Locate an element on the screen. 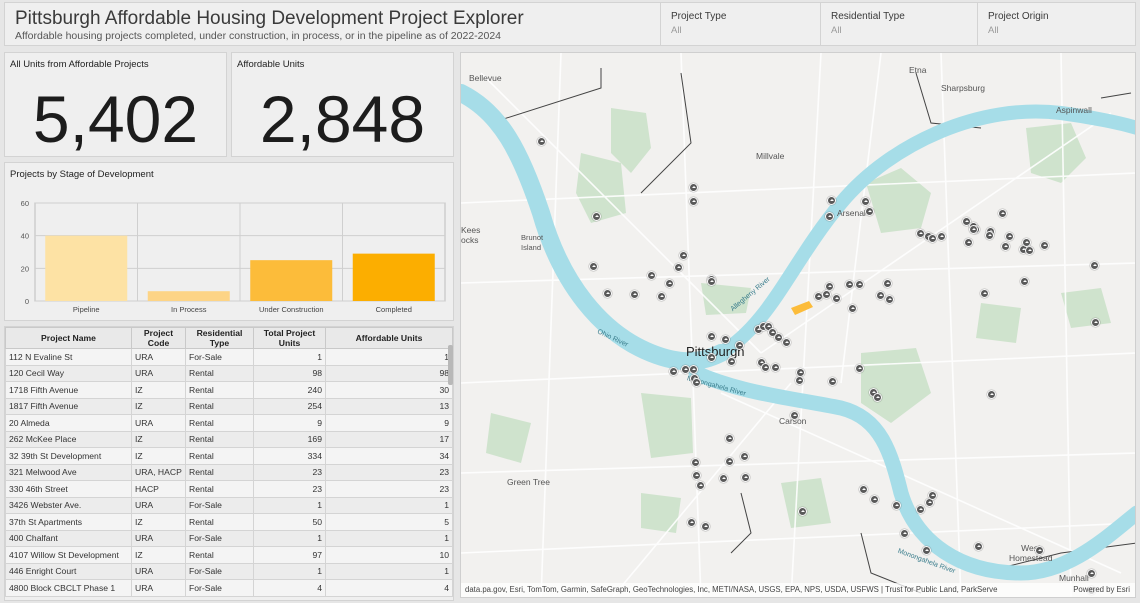  column-header: Affordable Units is located at coordinates (389, 338).